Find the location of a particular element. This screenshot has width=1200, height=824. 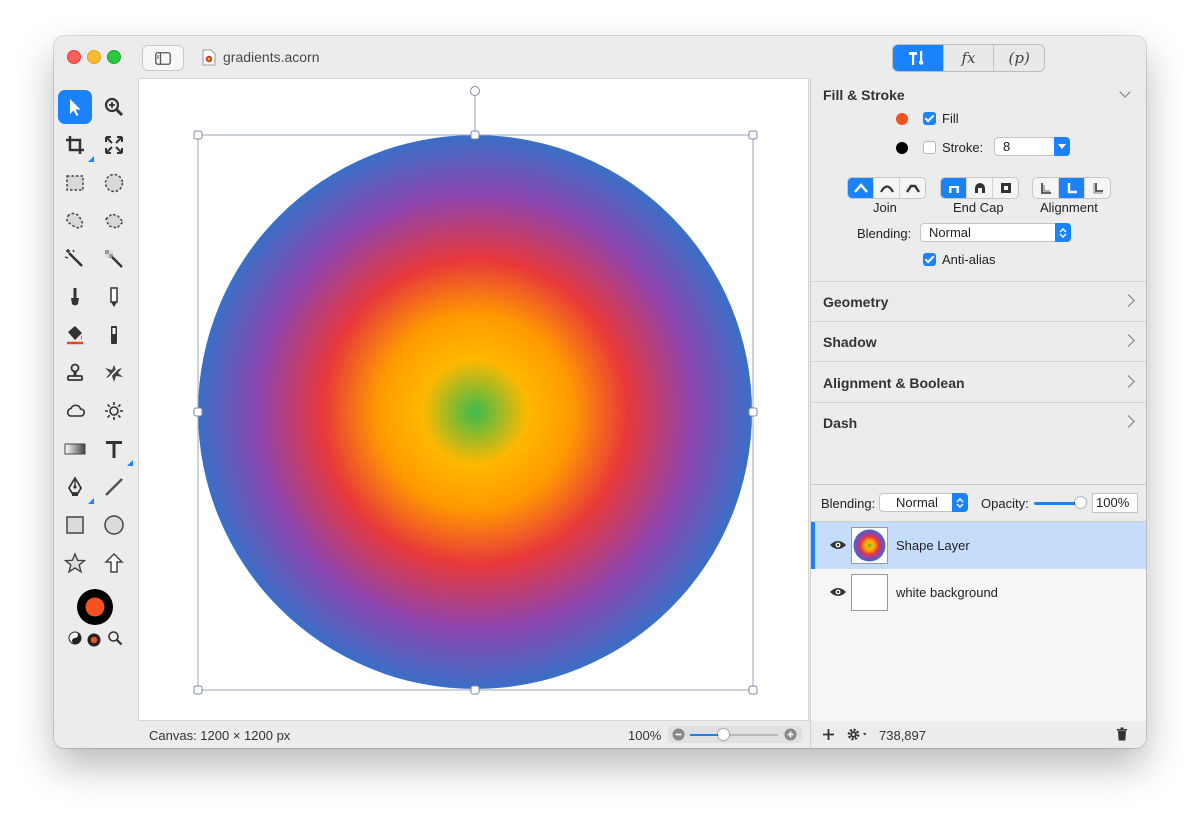

resize-handle-bottom-left is located at coordinates (198, 690).